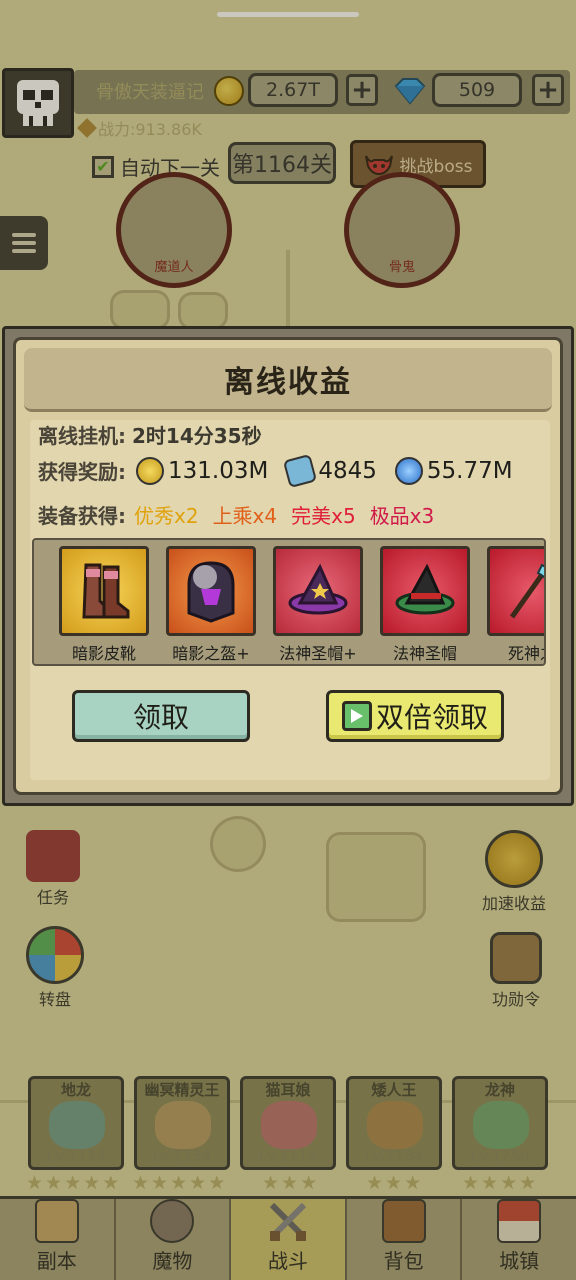 The height and width of the screenshot is (1280, 576). I want to click on boots-icon, so click(104, 591).